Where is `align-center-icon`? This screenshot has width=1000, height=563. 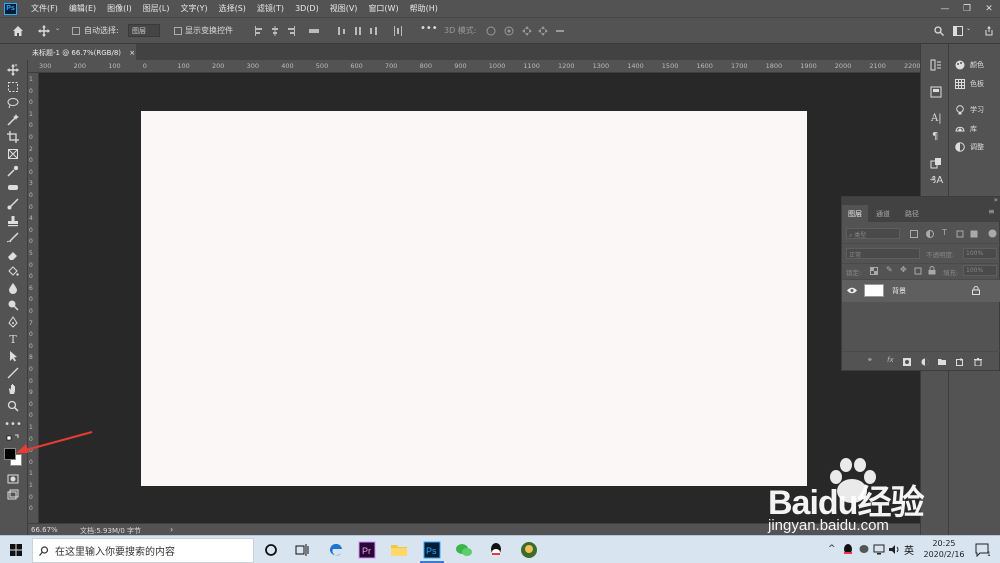 align-center-icon is located at coordinates (275, 31).